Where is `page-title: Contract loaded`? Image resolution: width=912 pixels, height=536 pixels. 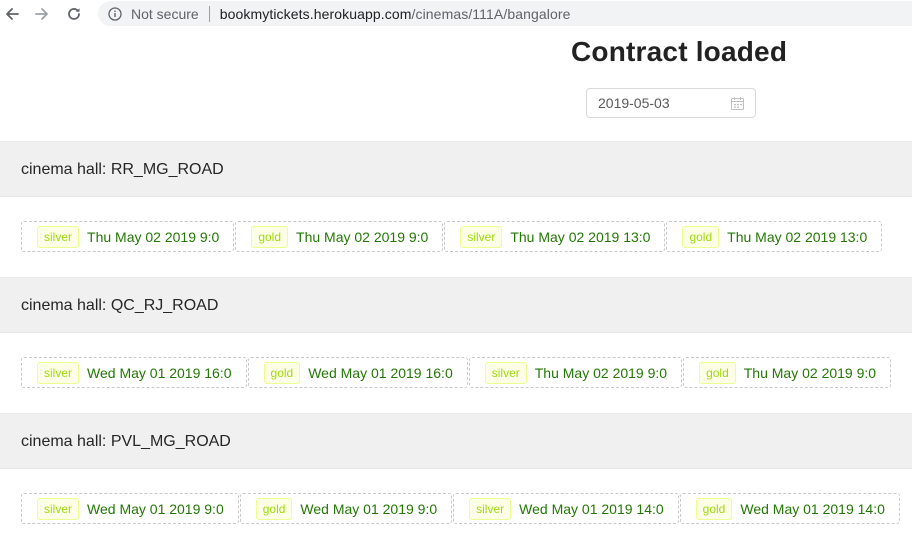
page-title: Contract loaded is located at coordinates (679, 51).